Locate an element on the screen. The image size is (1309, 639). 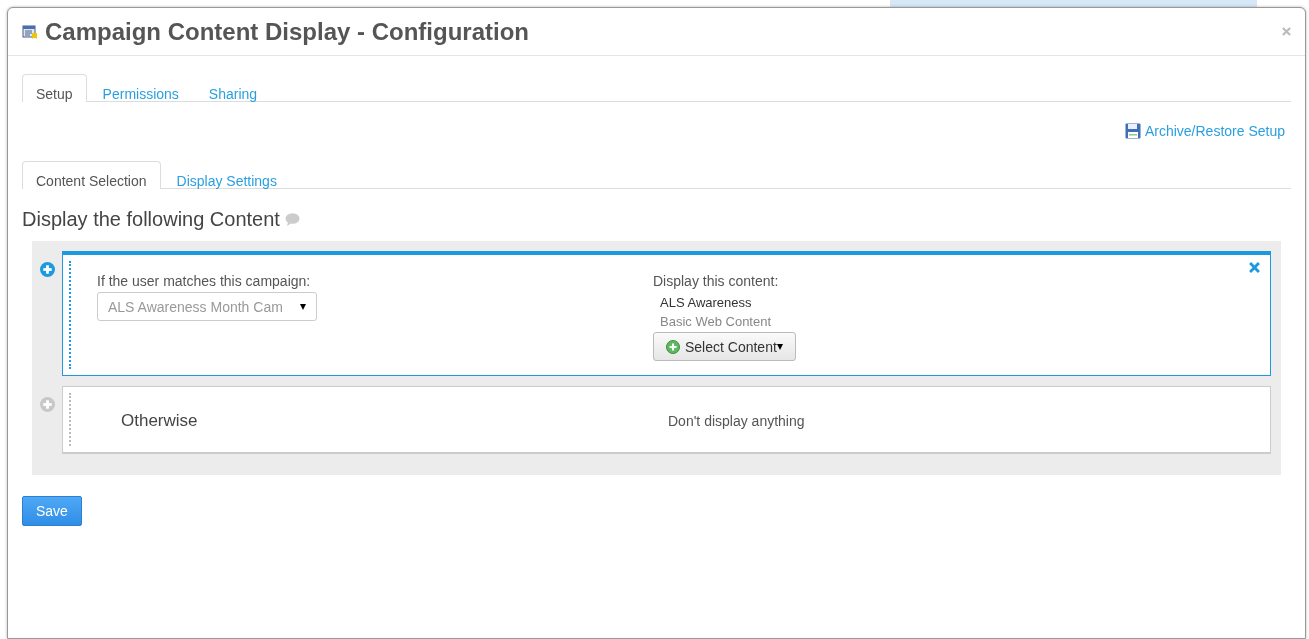
rule-label: Otherwise is located at coordinates (159, 421).